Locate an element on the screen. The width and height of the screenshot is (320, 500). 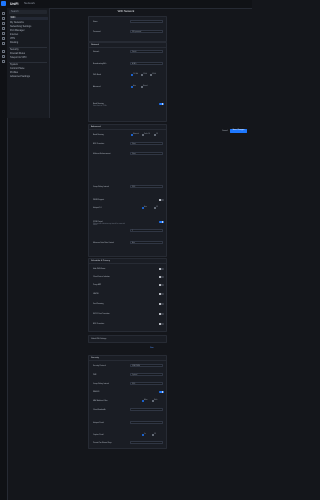
uapsd-toggle is located at coordinates (161, 294).